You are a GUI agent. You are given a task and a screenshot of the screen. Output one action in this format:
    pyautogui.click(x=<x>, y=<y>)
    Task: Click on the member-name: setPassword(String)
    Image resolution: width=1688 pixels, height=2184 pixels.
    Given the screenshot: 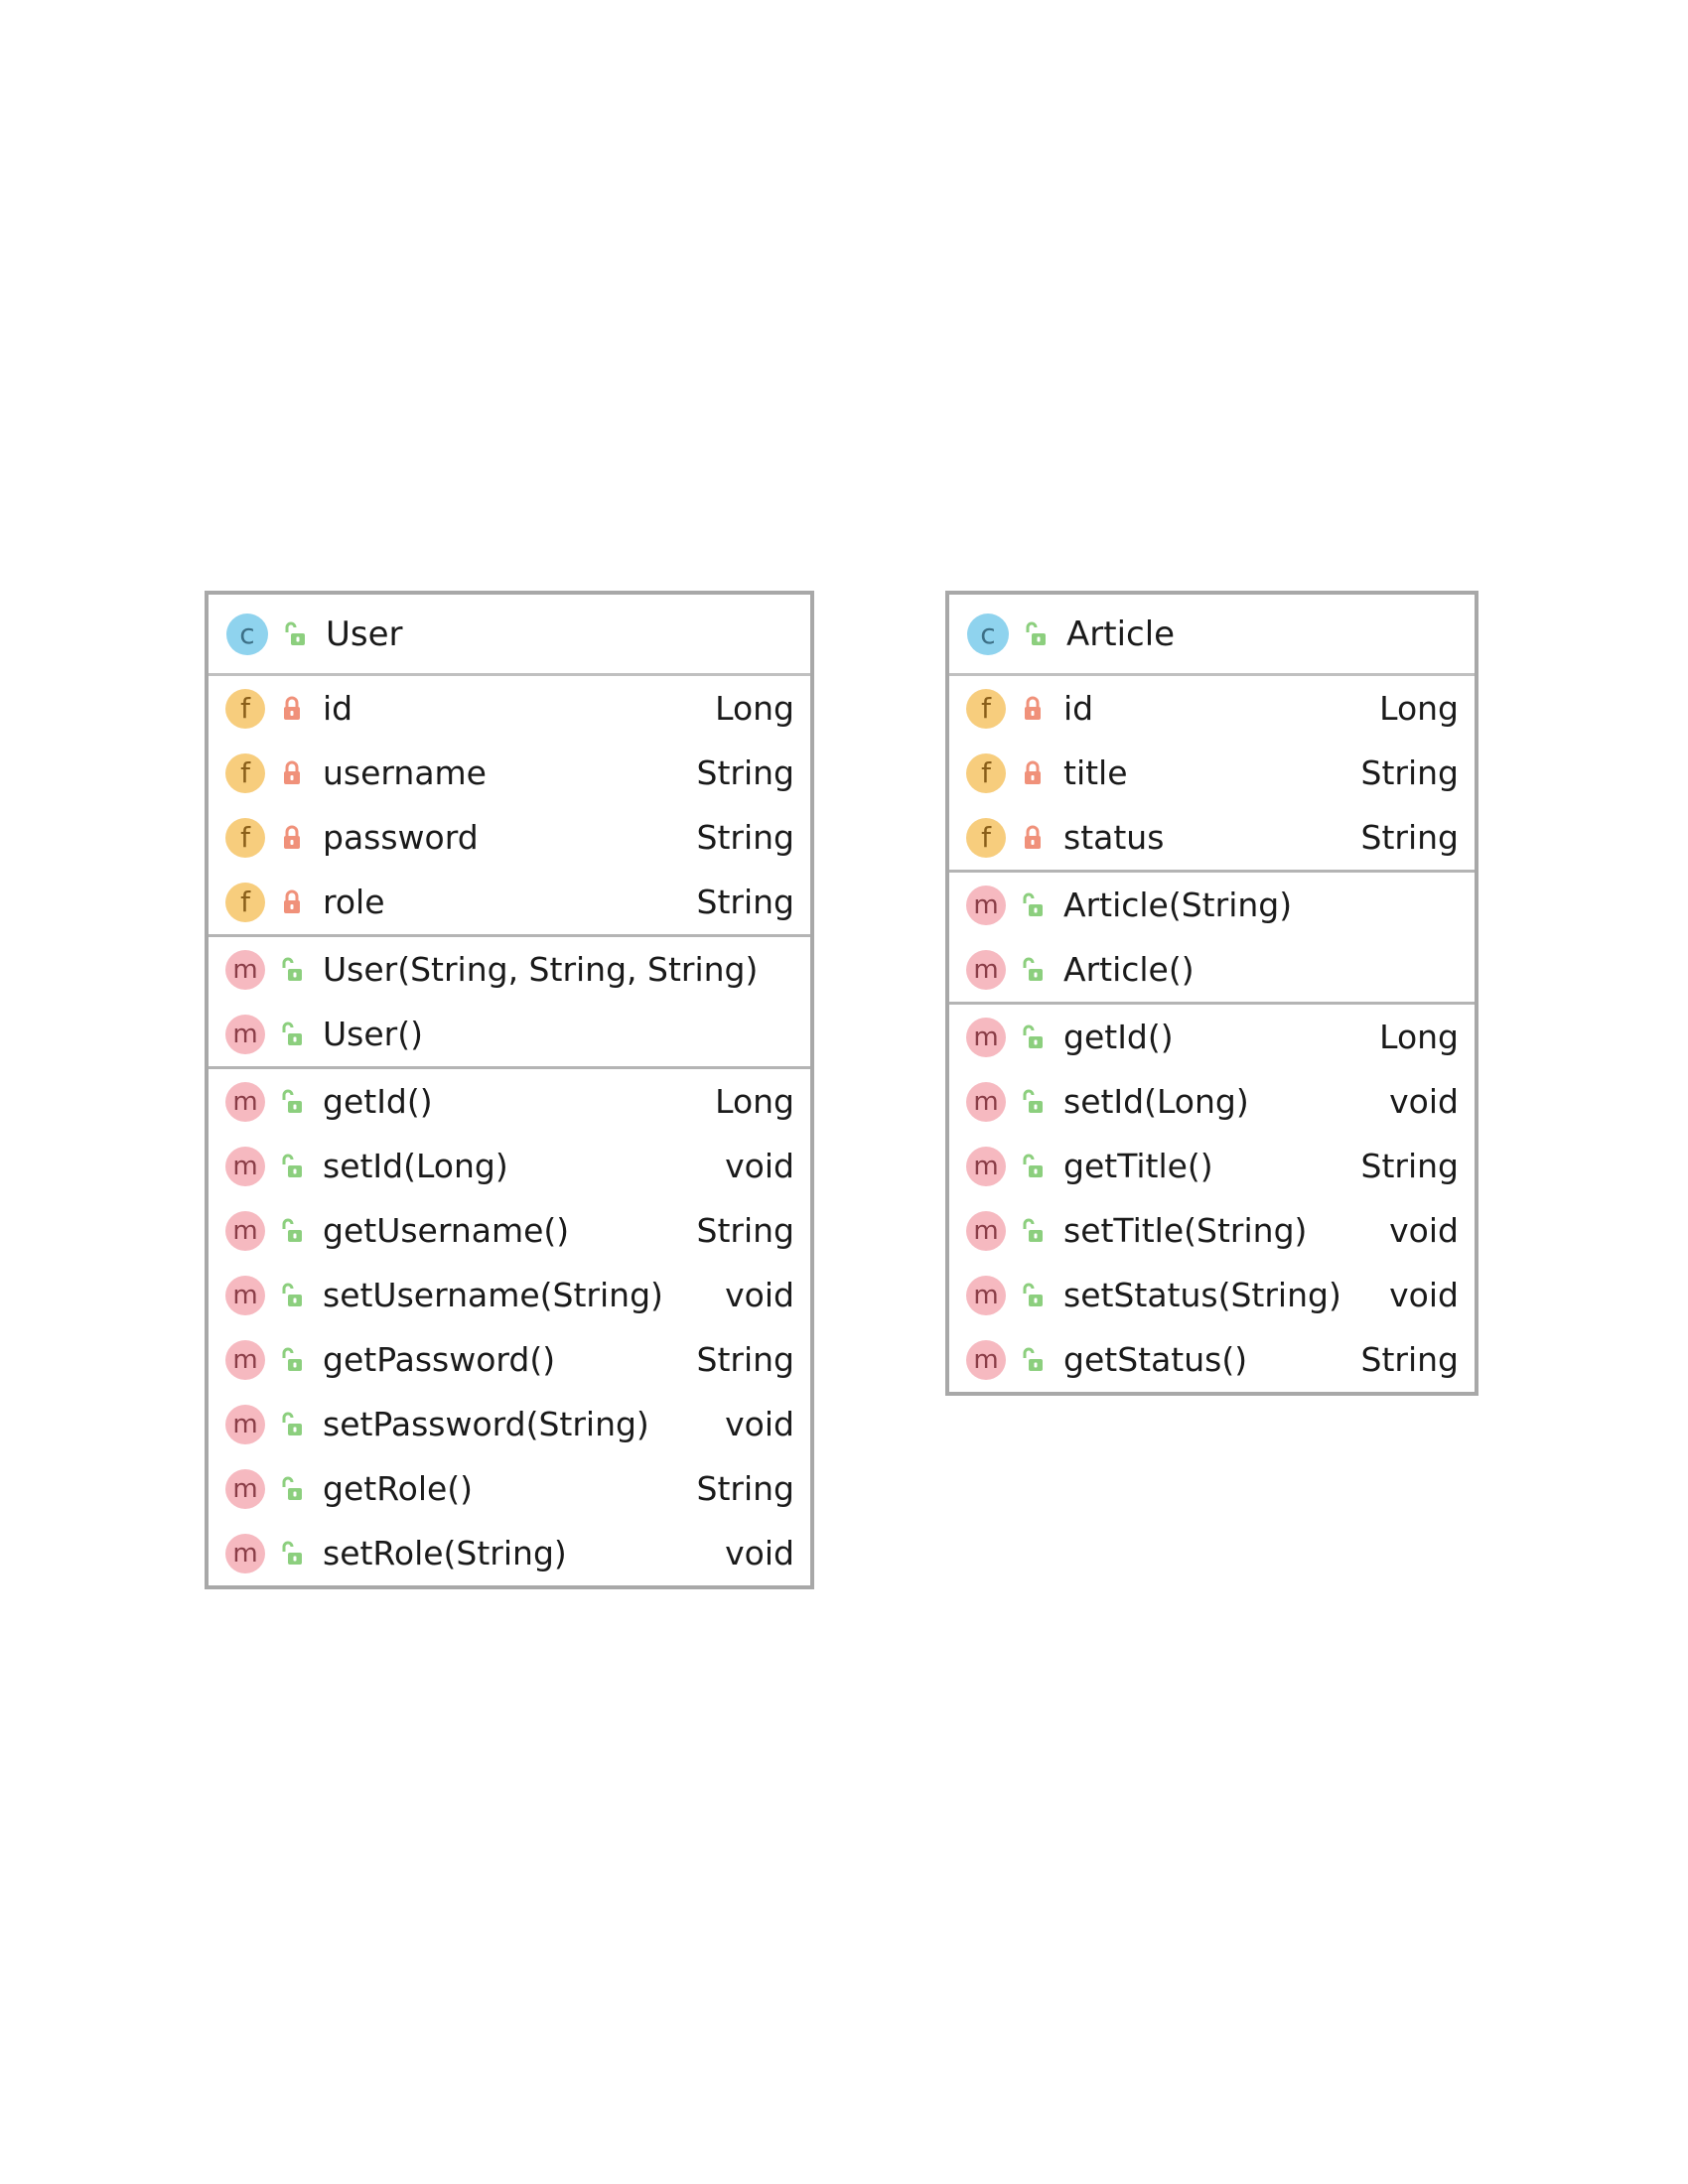 What is the action you would take?
    pyautogui.click(x=486, y=1424)
    